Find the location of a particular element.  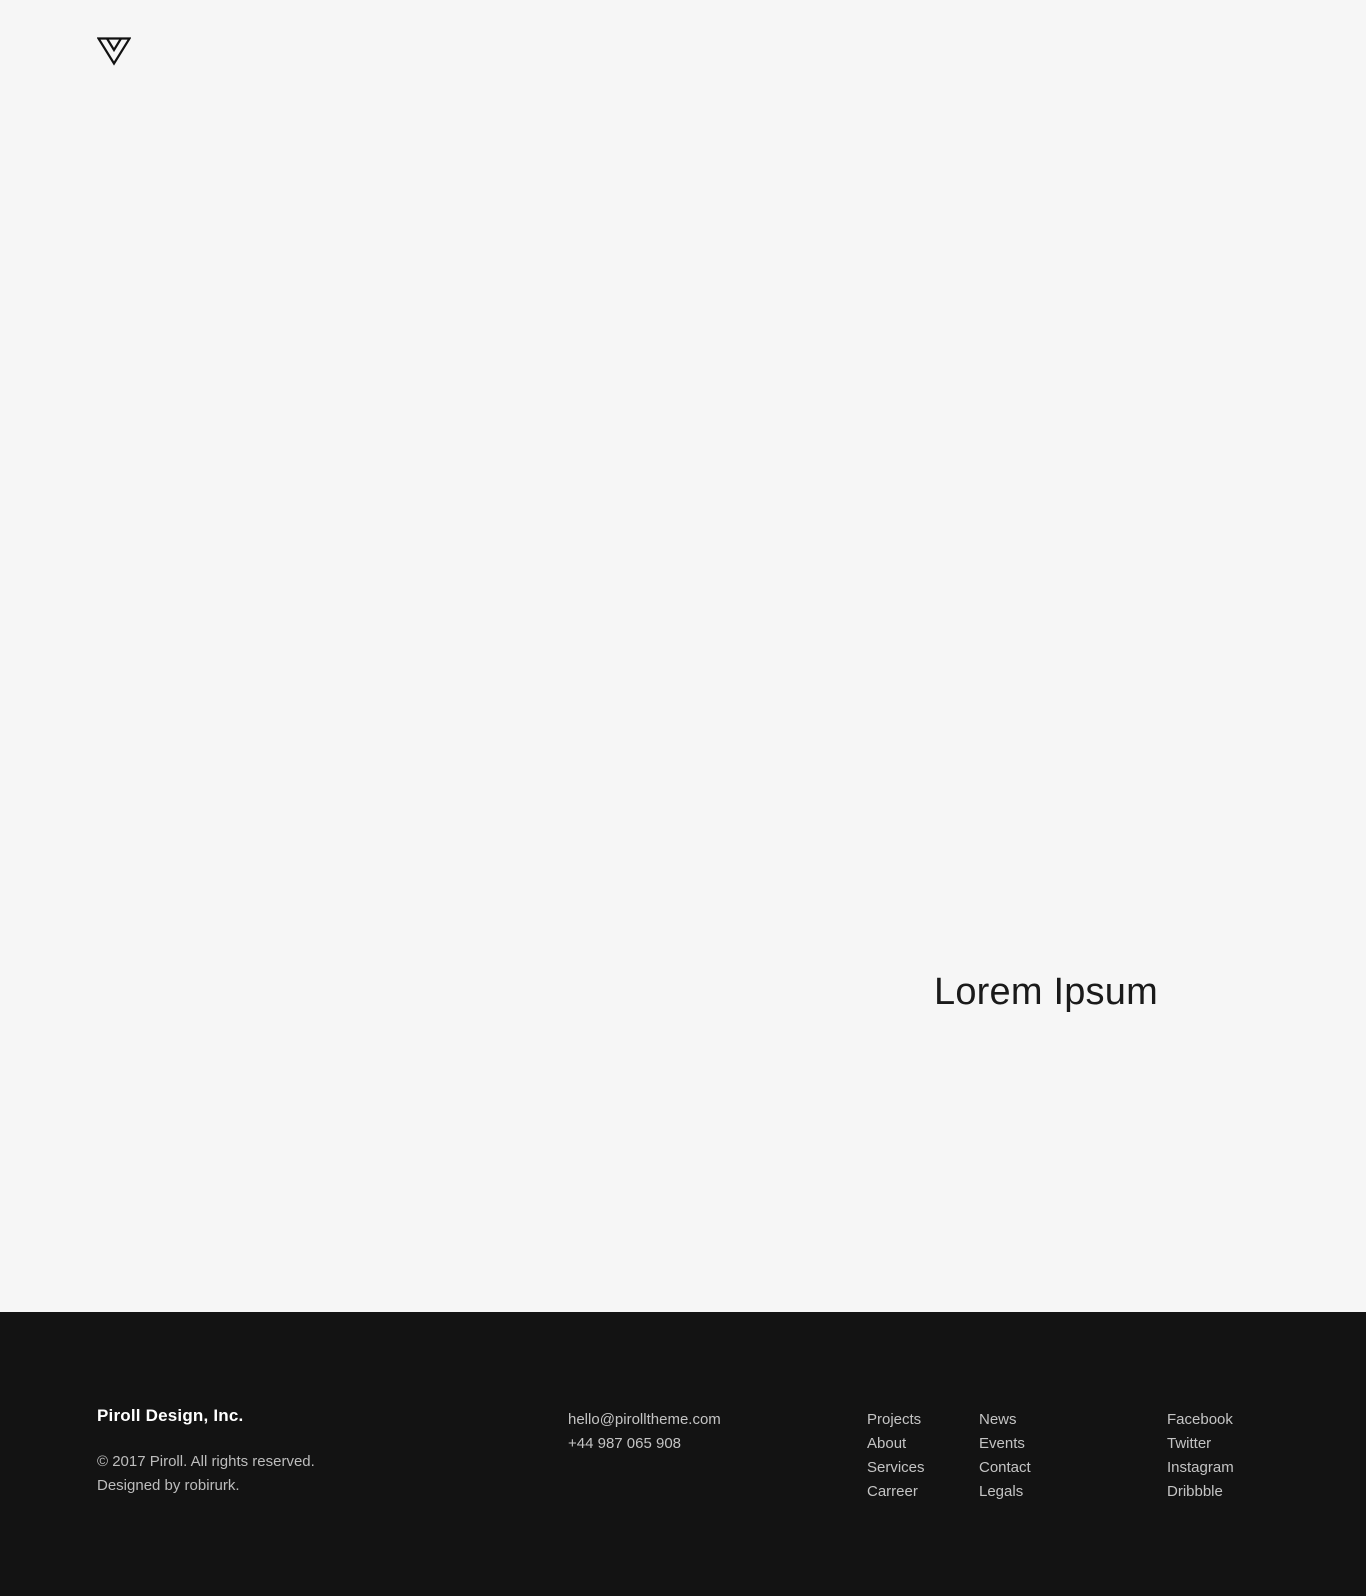

designed-by-text: Designed by robirurk. is located at coordinates (168, 1485).